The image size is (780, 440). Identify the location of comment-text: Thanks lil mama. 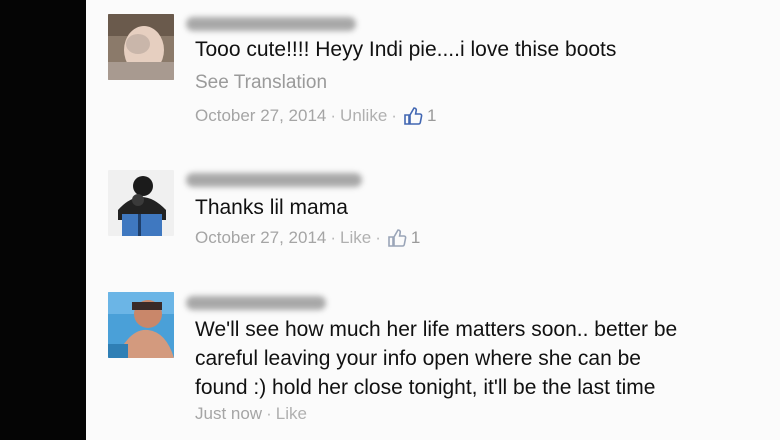
(271, 207).